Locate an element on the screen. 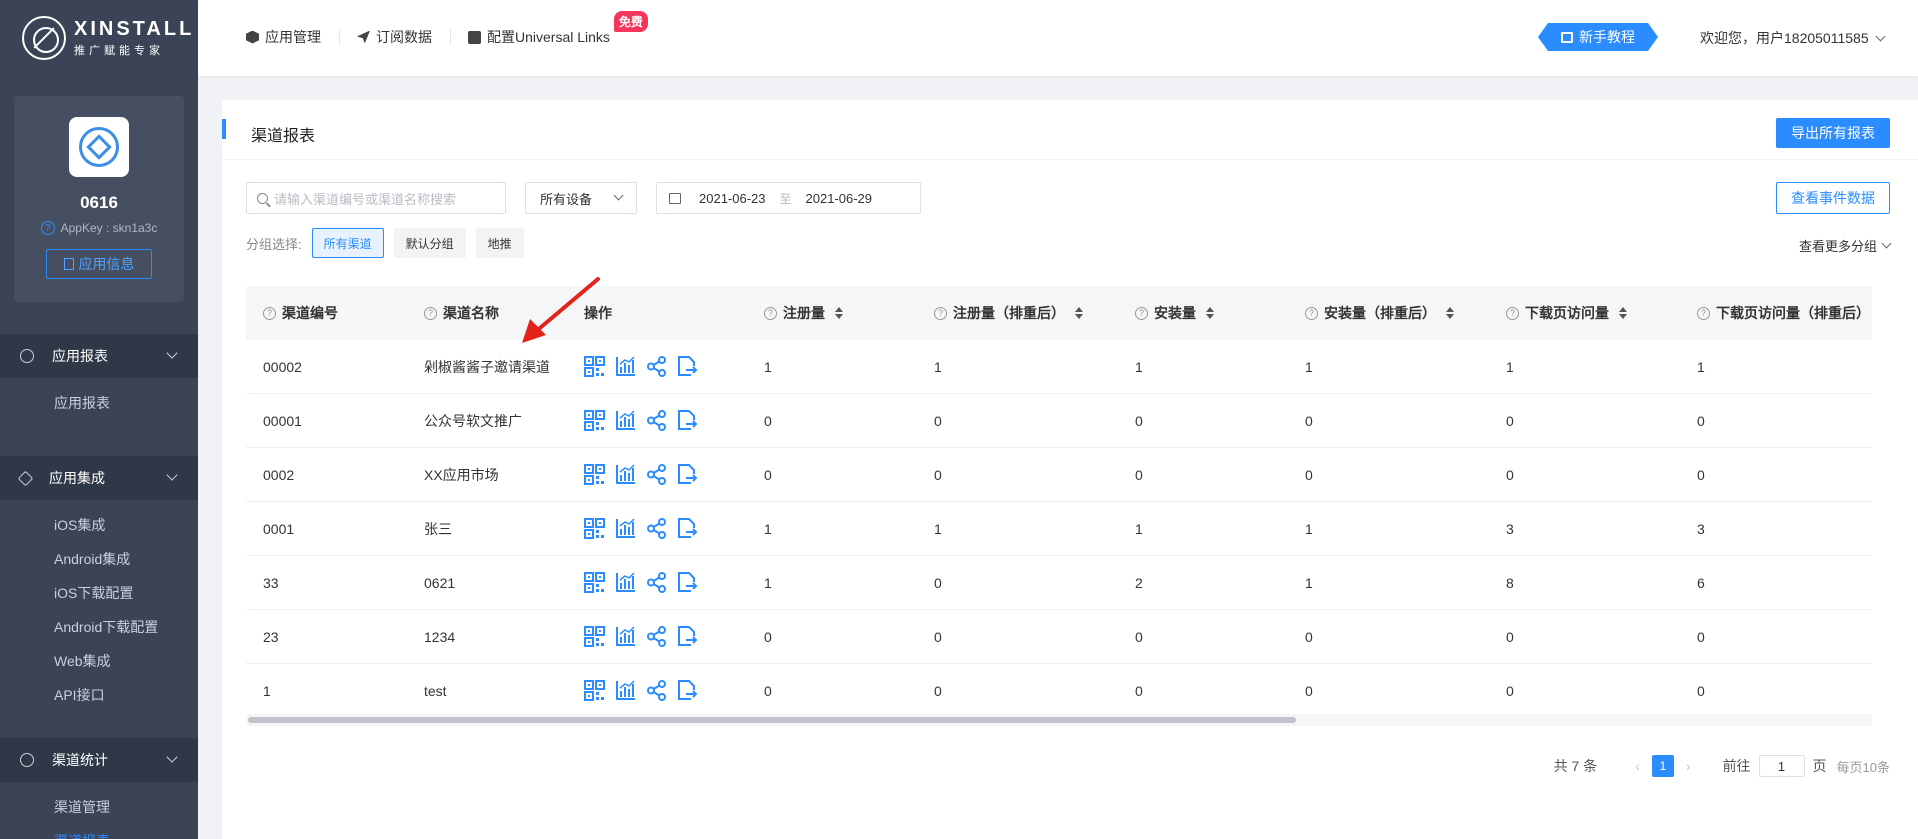 Image resolution: width=1918 pixels, height=839 pixels. sidebar-item-ios-integration: iOS集成 is located at coordinates (99, 525).